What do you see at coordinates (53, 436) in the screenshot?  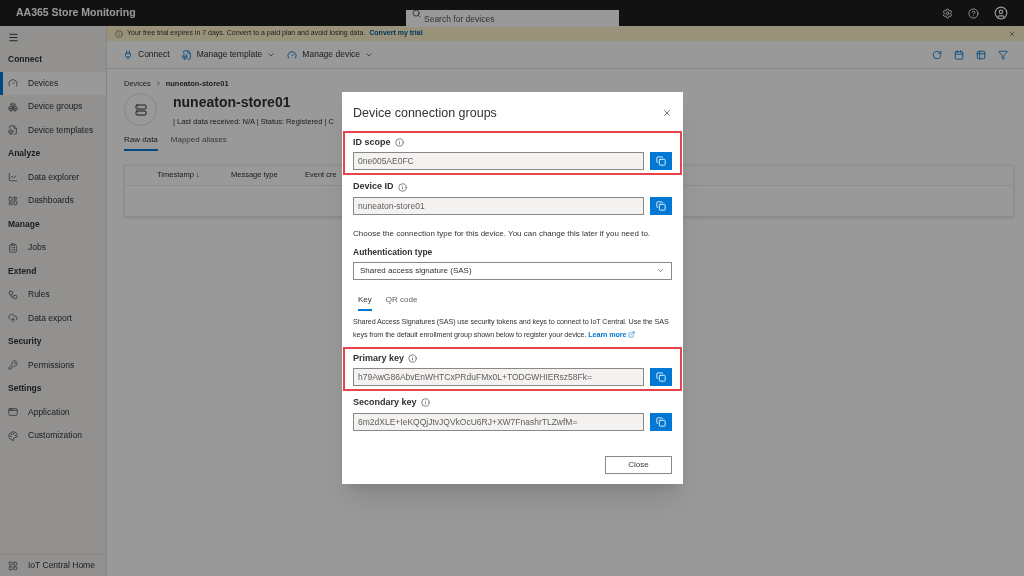 I see `sidebar-item: Customization` at bounding box center [53, 436].